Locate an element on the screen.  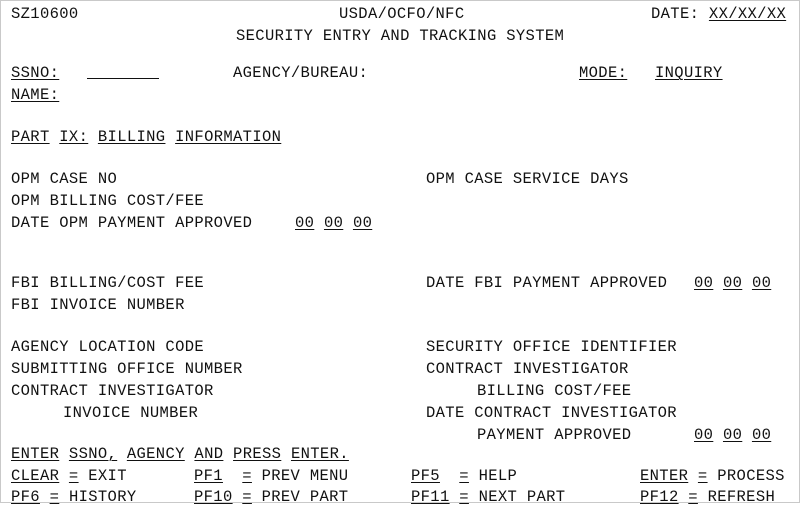
fkey-pf10: PF10 = PREV PART is located at coordinates (271, 497).